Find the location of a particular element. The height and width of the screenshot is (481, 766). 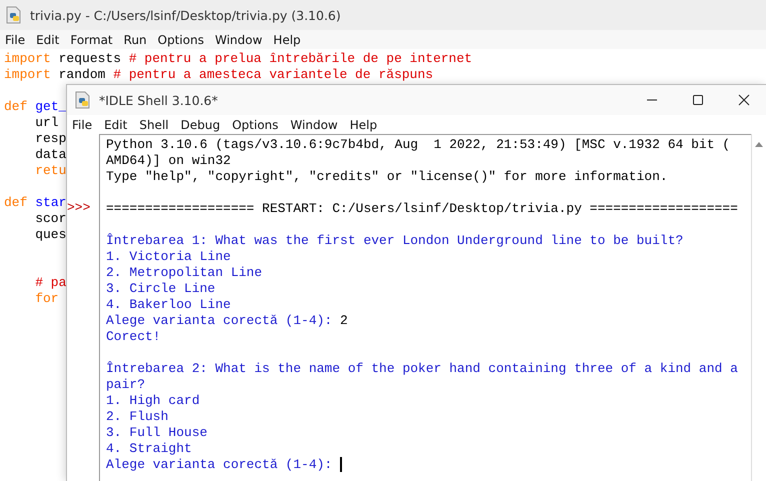

output-text: Corect! is located at coordinates (133, 336).